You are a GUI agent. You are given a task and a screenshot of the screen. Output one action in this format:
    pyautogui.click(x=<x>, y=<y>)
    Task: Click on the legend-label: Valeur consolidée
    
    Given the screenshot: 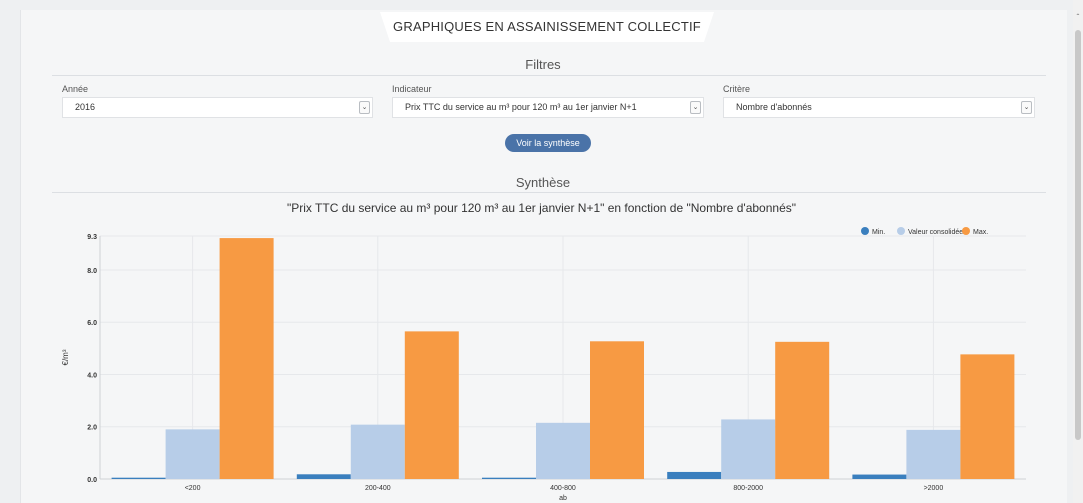 What is the action you would take?
    pyautogui.click(x=935, y=232)
    